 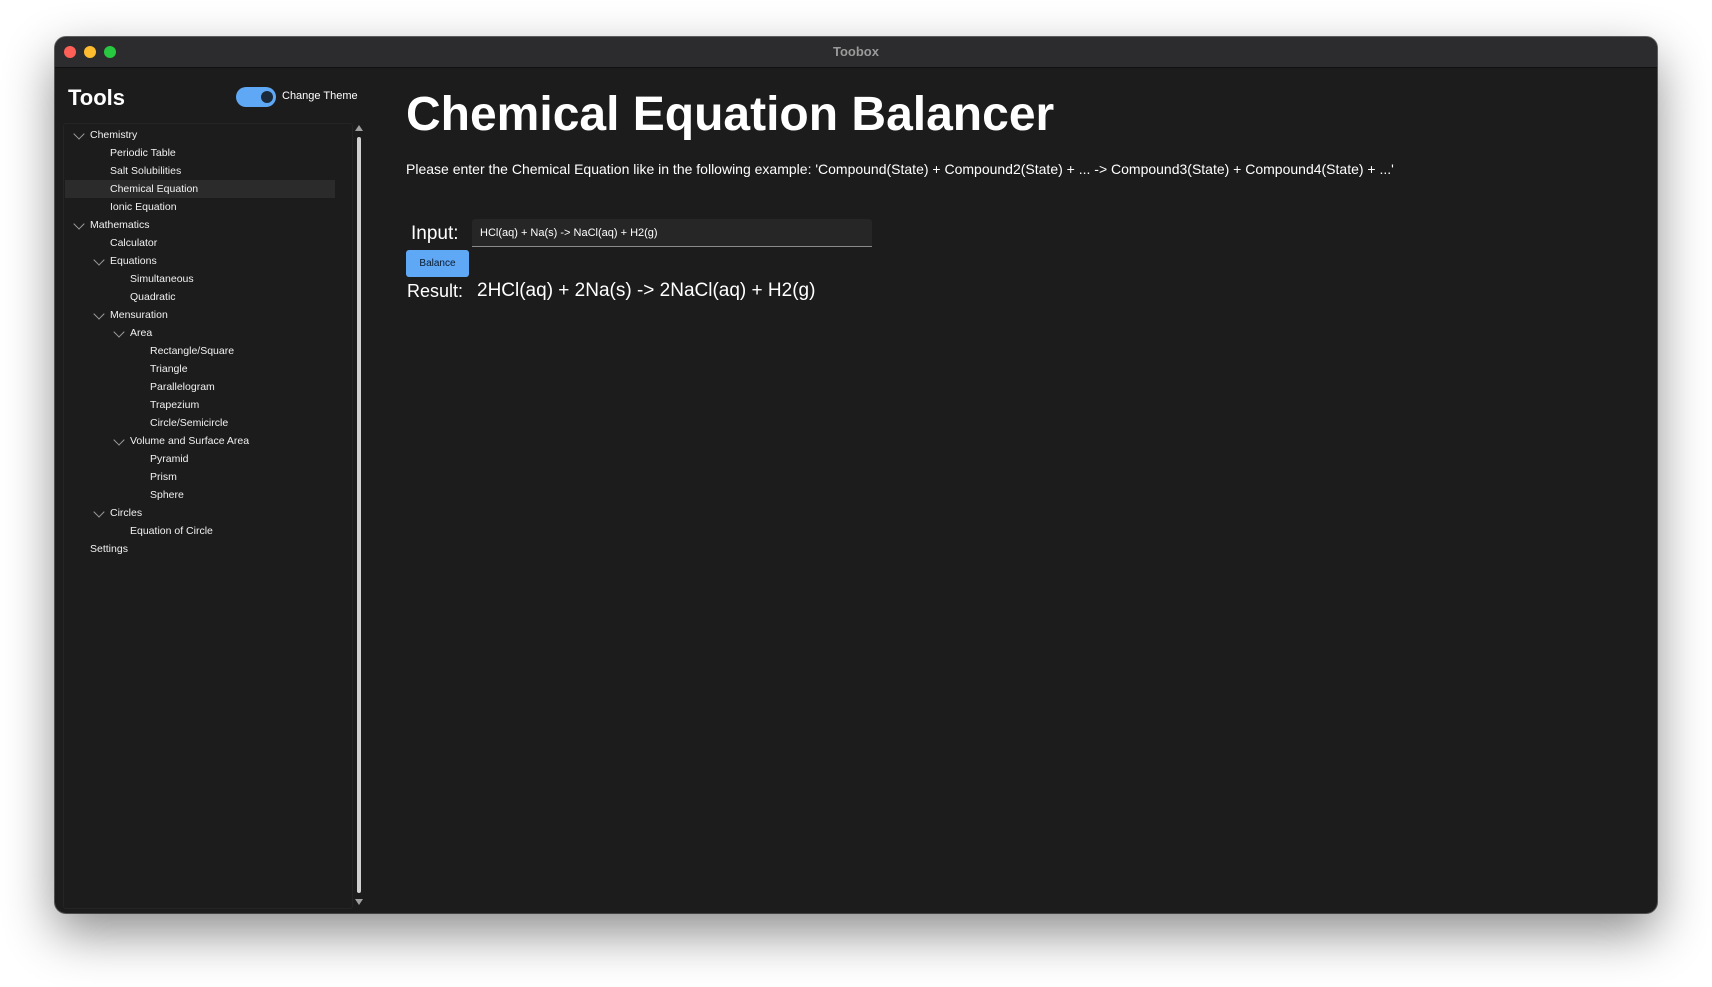 I want to click on tree-item: Chemistry, so click(x=200, y=135).